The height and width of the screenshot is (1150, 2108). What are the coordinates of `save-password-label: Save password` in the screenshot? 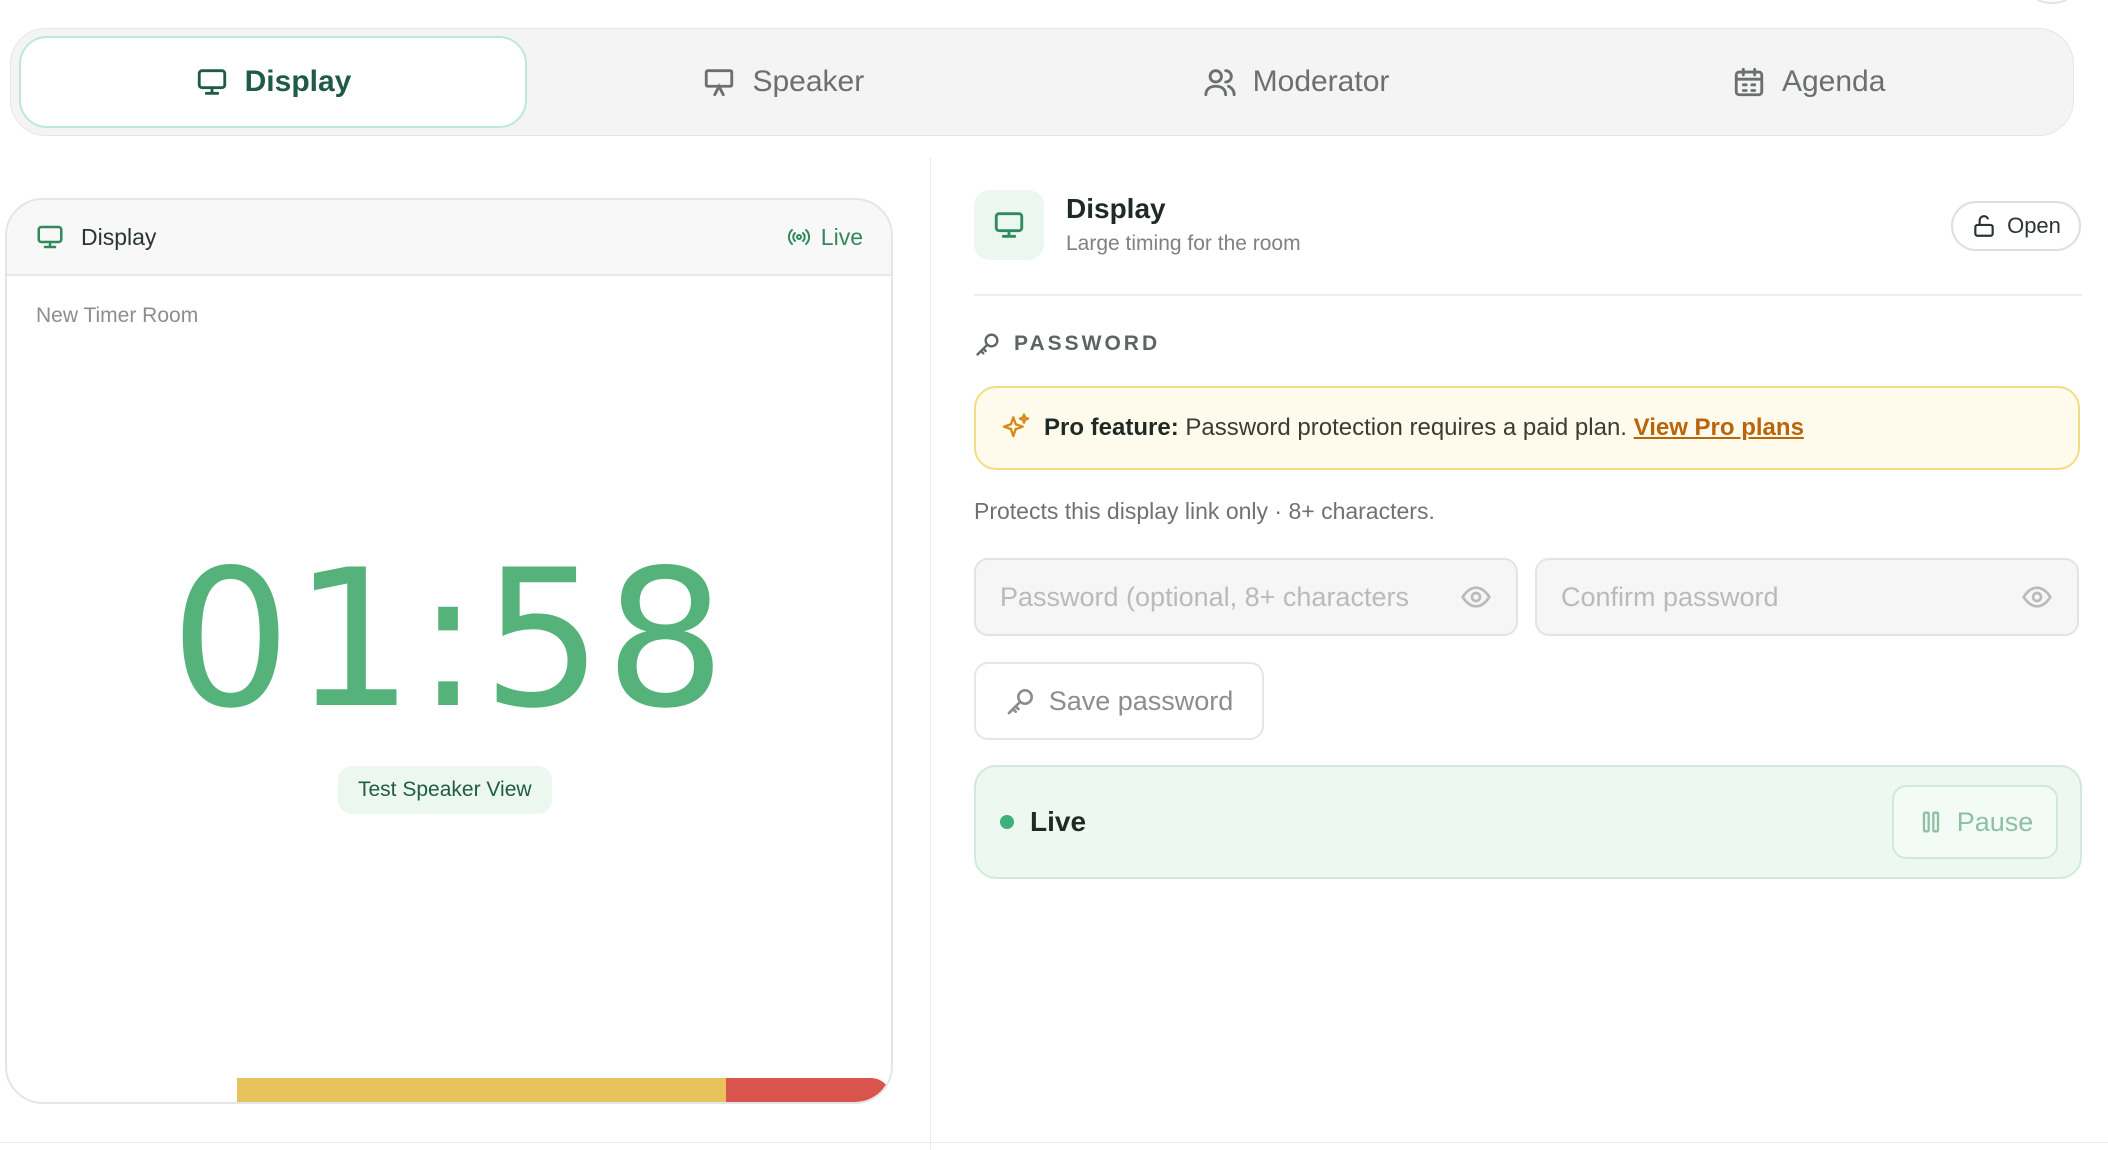 It's located at (1141, 700).